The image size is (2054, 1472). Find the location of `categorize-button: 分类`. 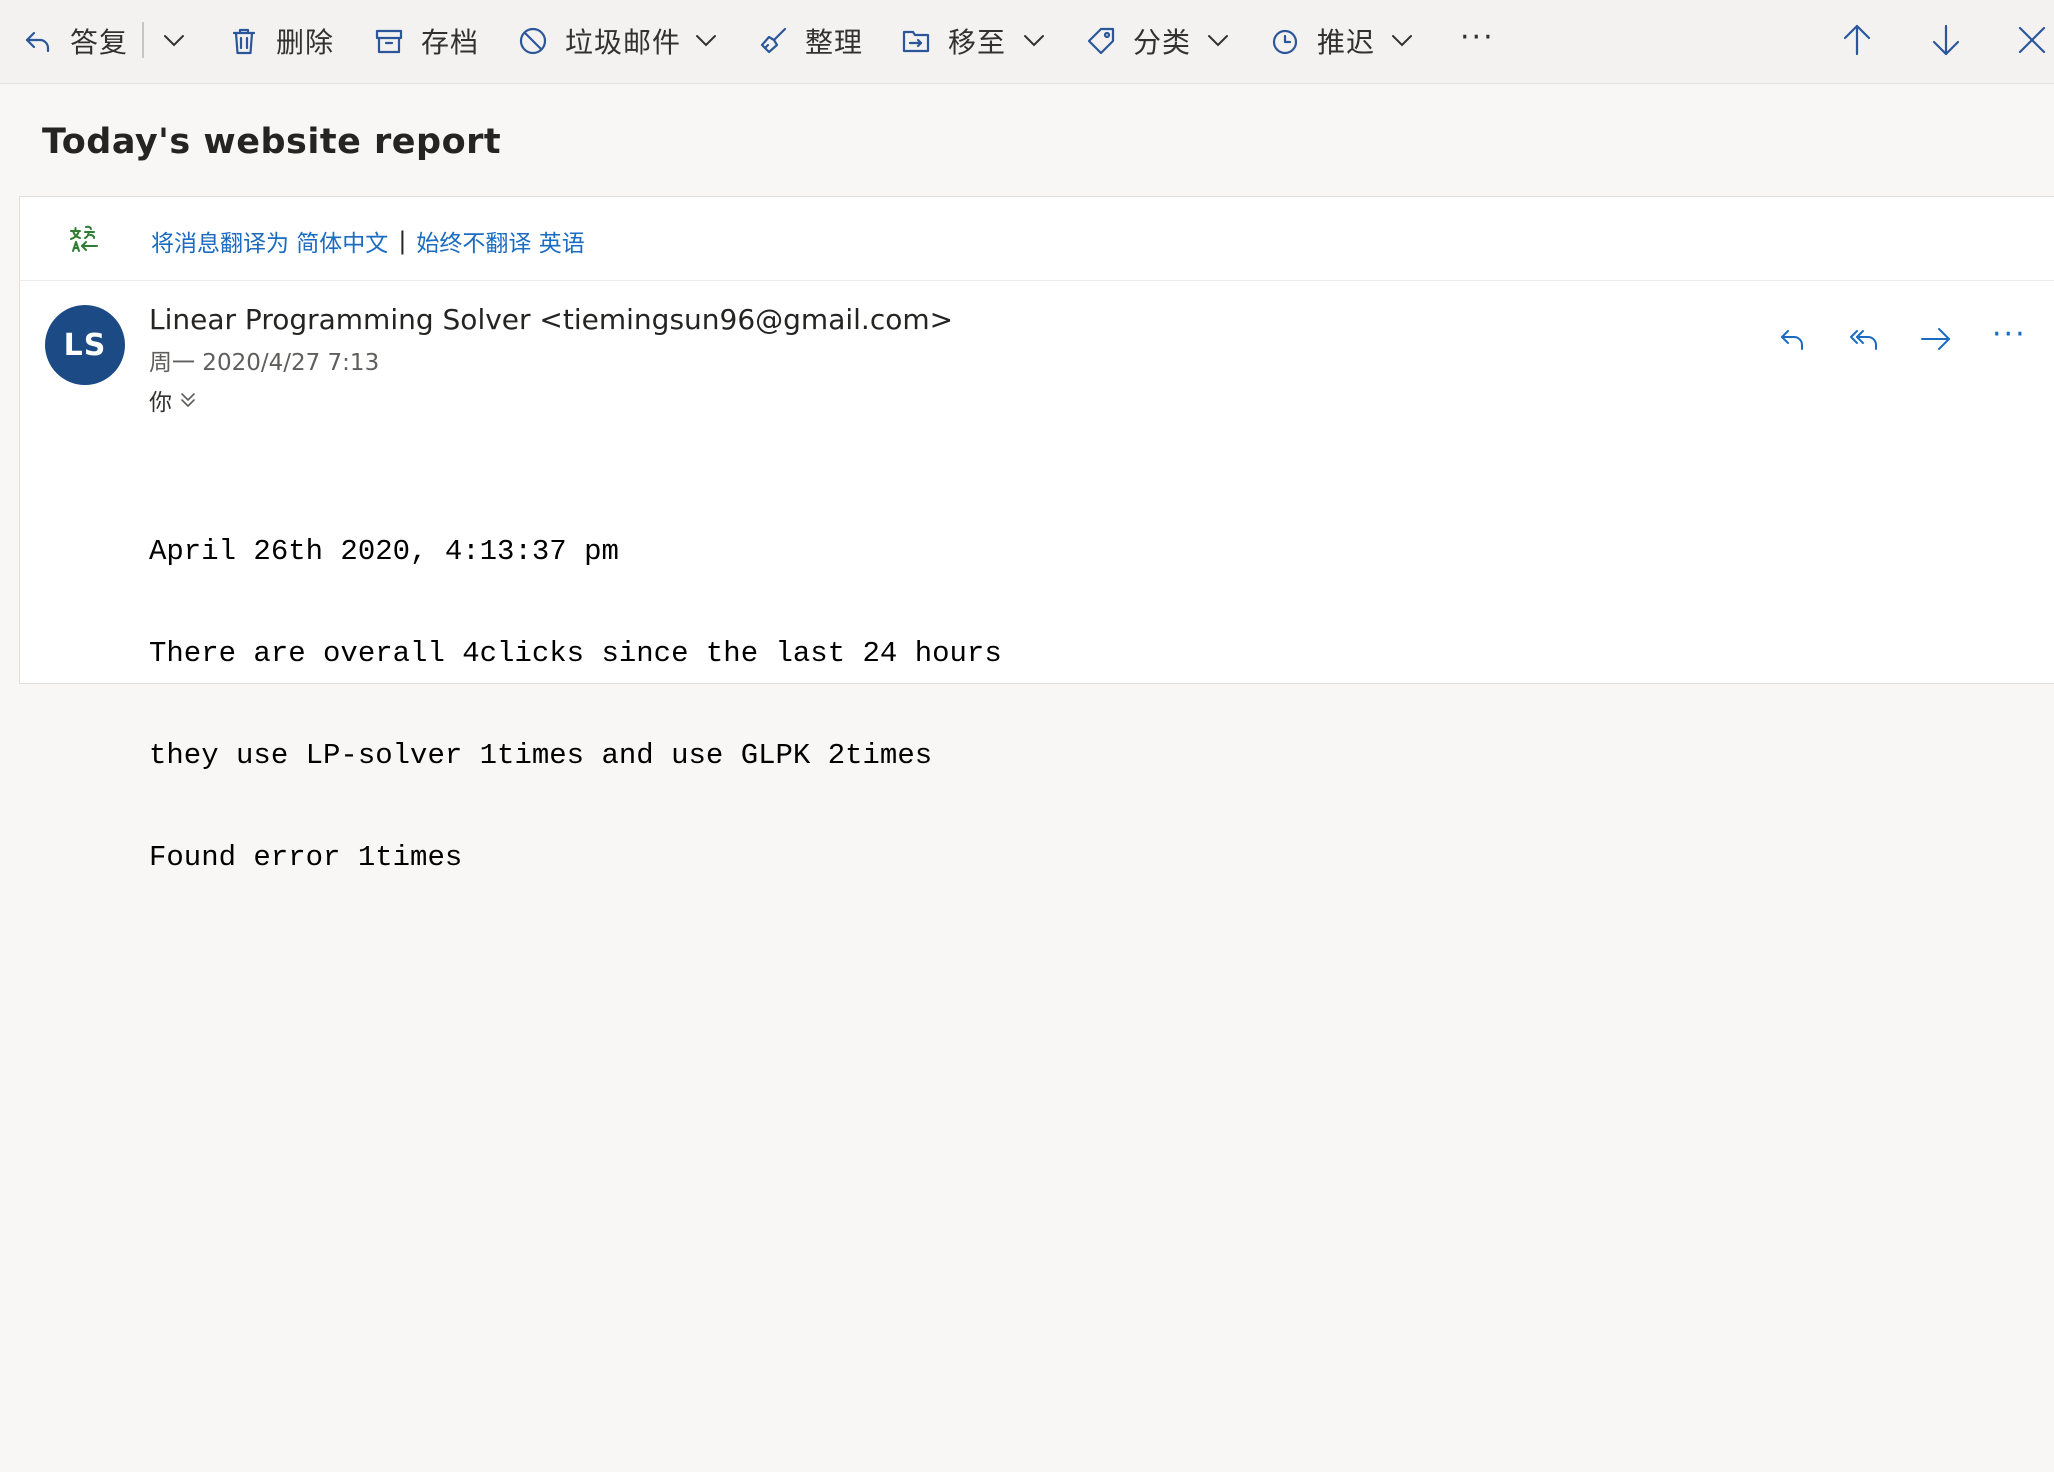

categorize-button: 分类 is located at coordinates (1138, 41).